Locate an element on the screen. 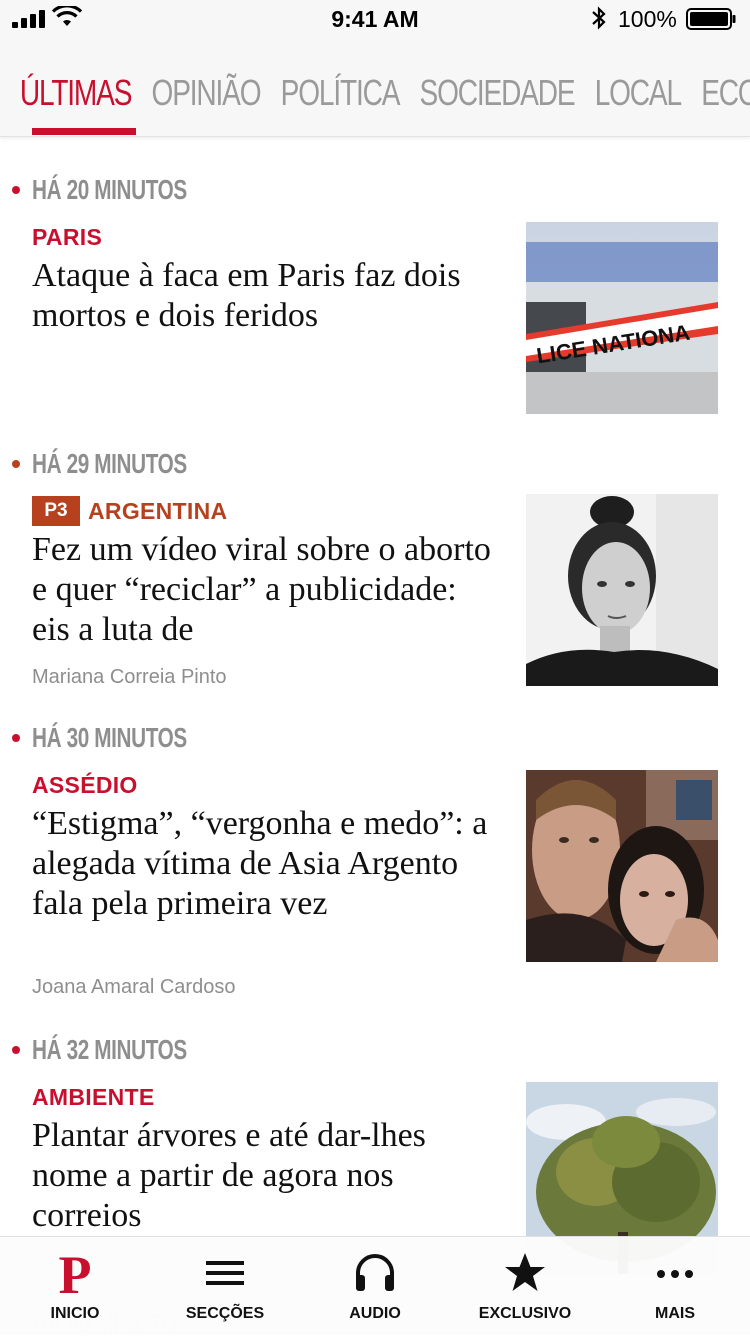 This screenshot has width=750, height=1340. tab-politica: POLÍTICA is located at coordinates (341, 93).